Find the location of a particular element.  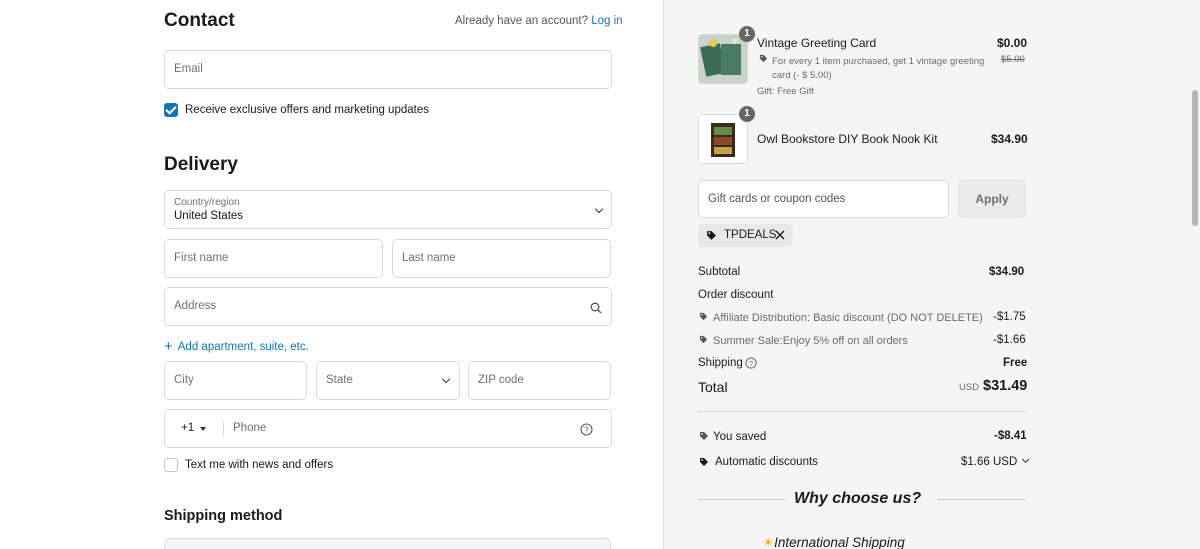

product-name: Vintage Greeting Card is located at coordinates (817, 43).